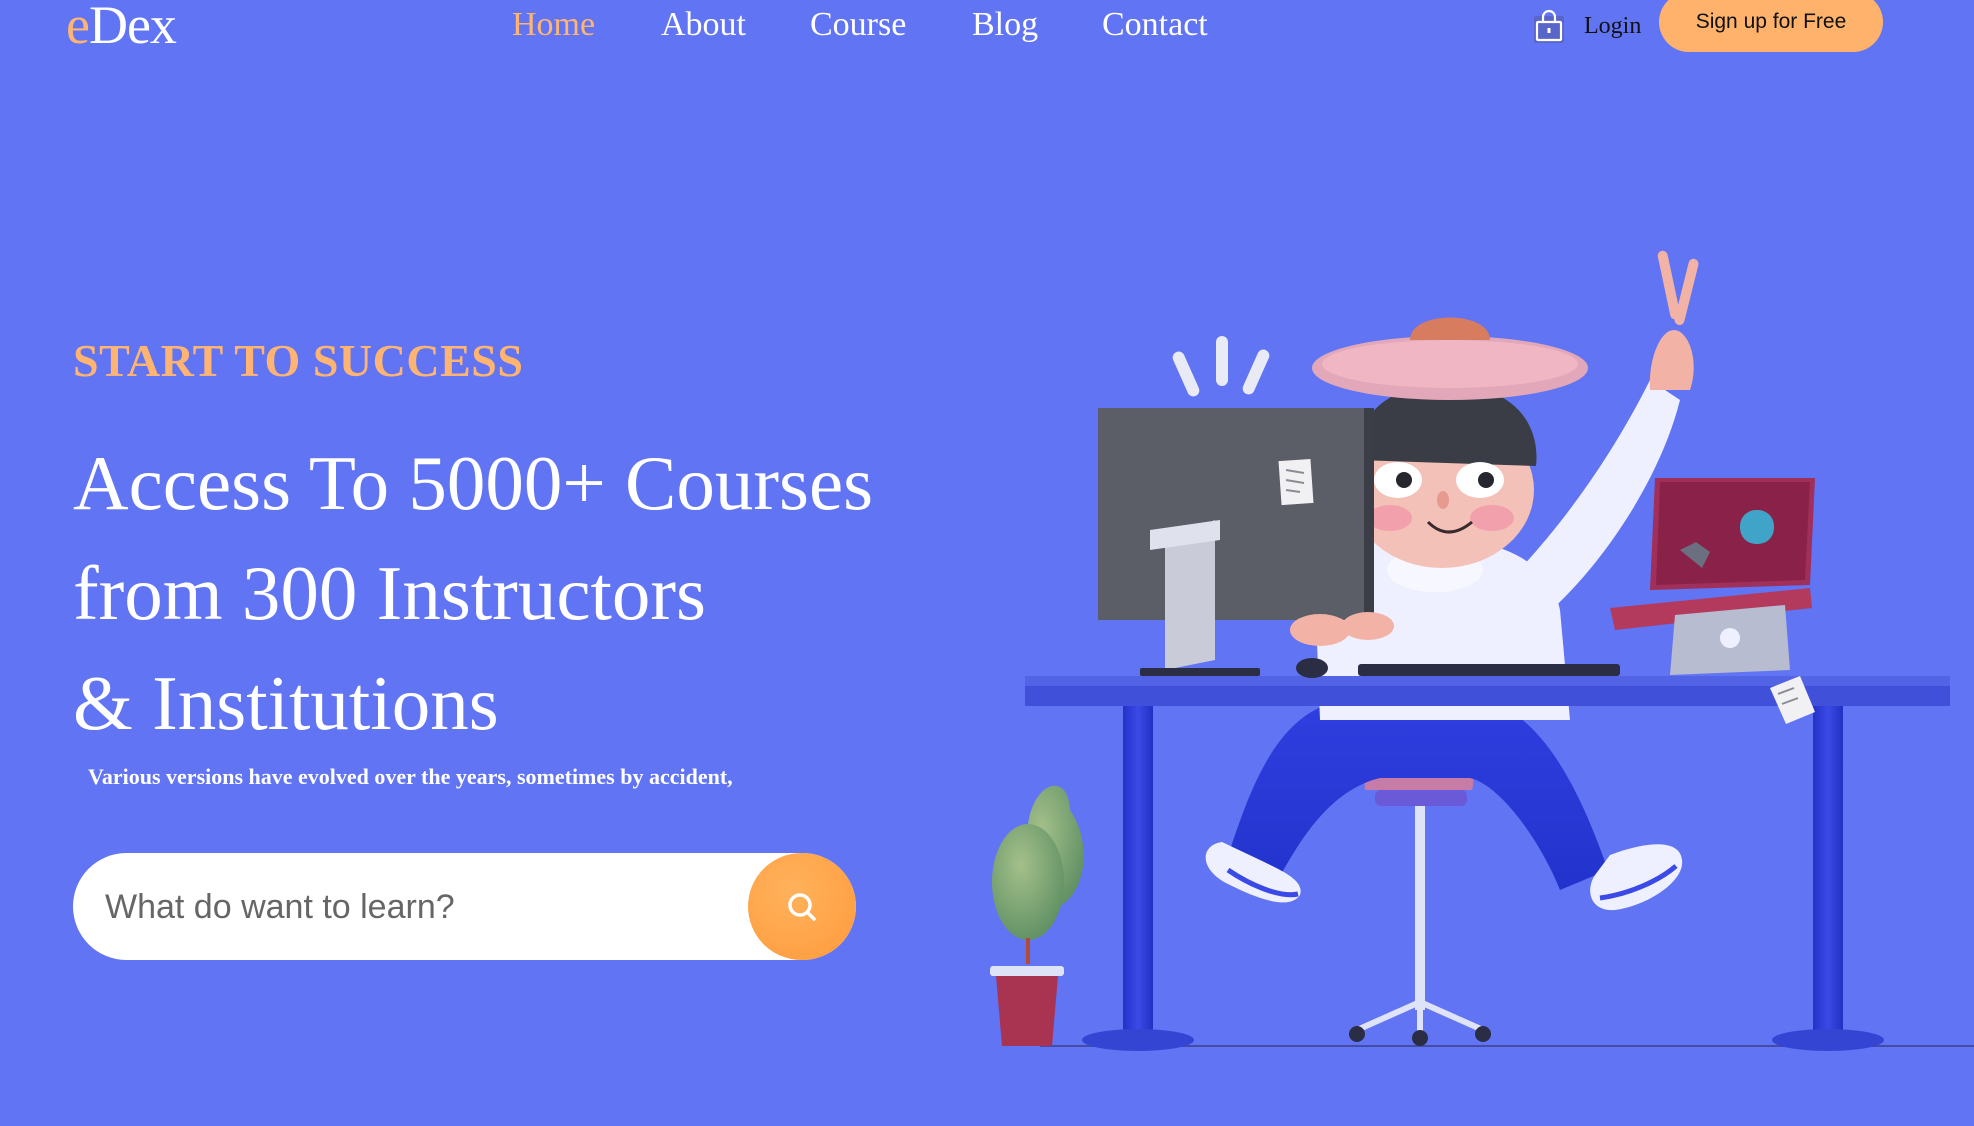 The width and height of the screenshot is (1974, 1126). Describe the element at coordinates (389, 593) in the screenshot. I see `hero-headline-line-2: from 300 Instructors` at that location.